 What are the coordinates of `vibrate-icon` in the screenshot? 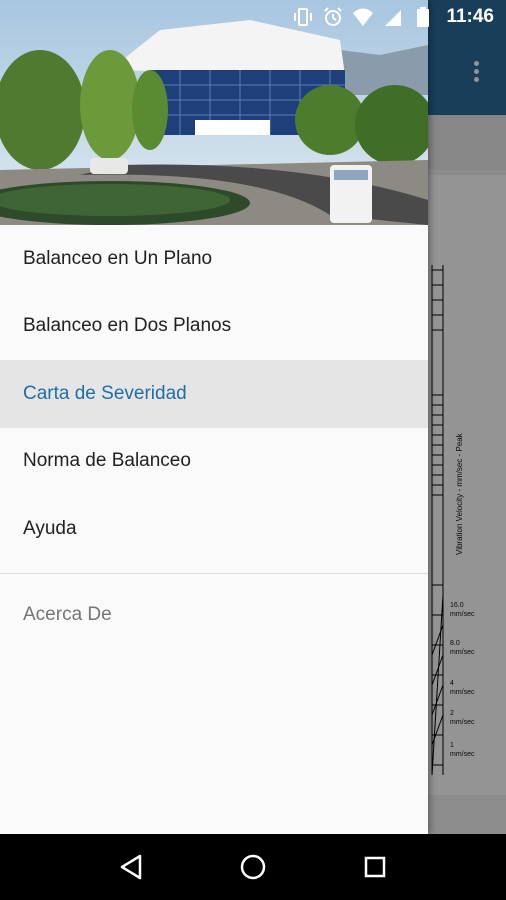 It's located at (303, 17).